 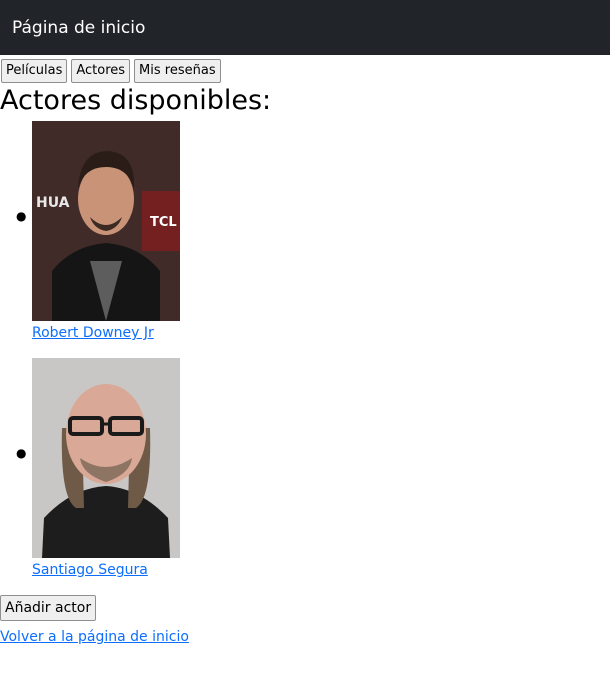 What do you see at coordinates (78, 28) in the screenshot?
I see `navbar-brand: Página de inicio` at bounding box center [78, 28].